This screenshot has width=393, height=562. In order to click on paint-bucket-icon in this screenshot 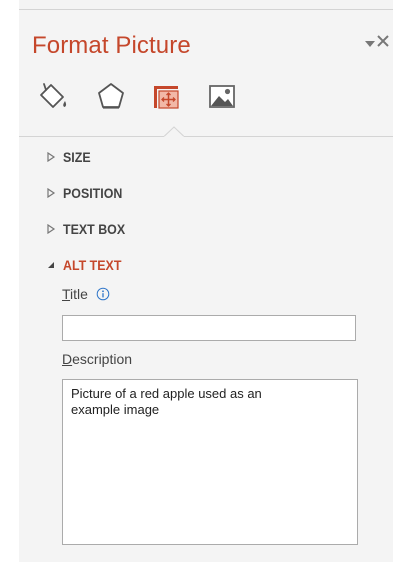, I will do `click(53, 95)`.